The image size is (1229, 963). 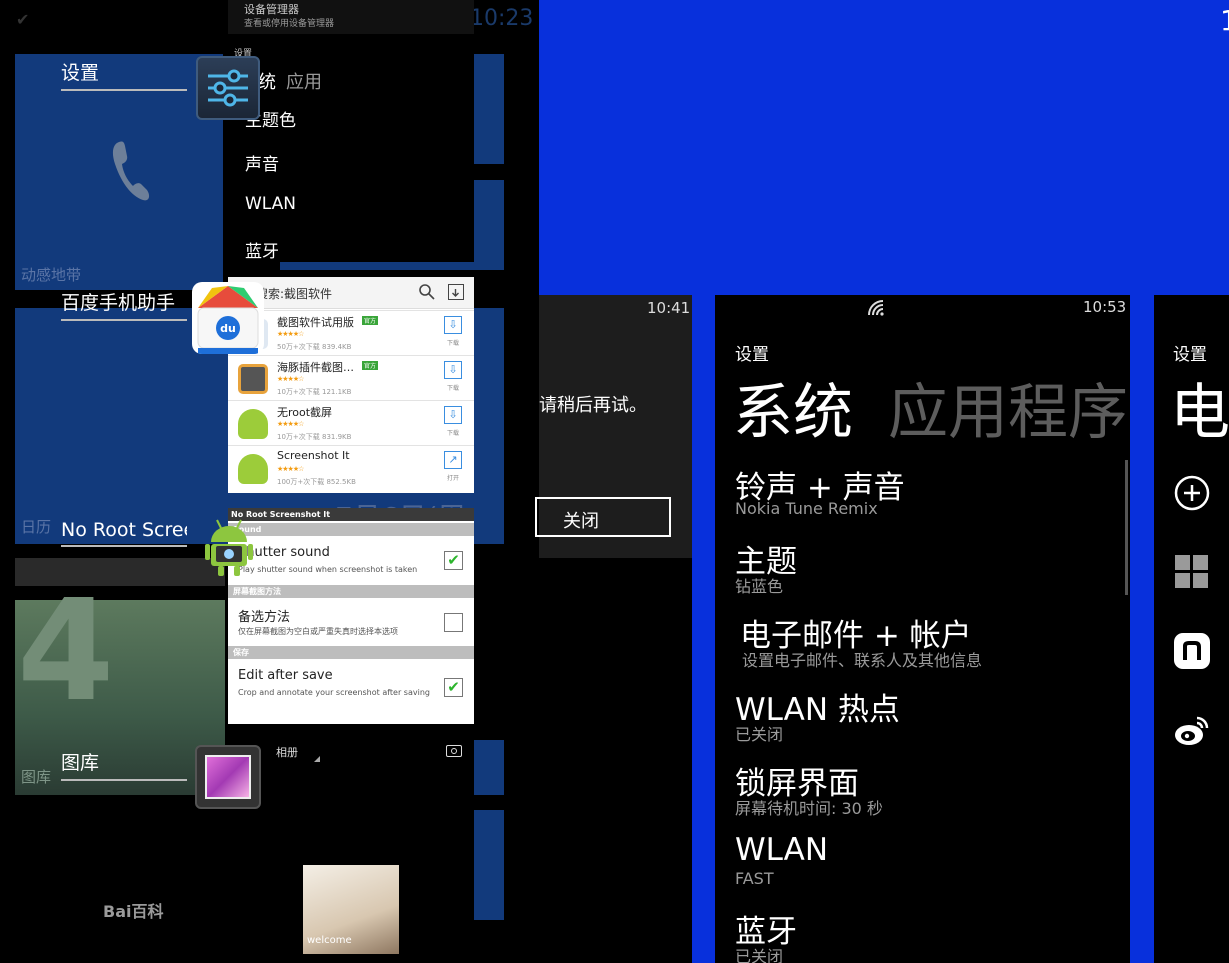 I want to click on section-header-method: 屏幕截图方法, so click(x=351, y=591).